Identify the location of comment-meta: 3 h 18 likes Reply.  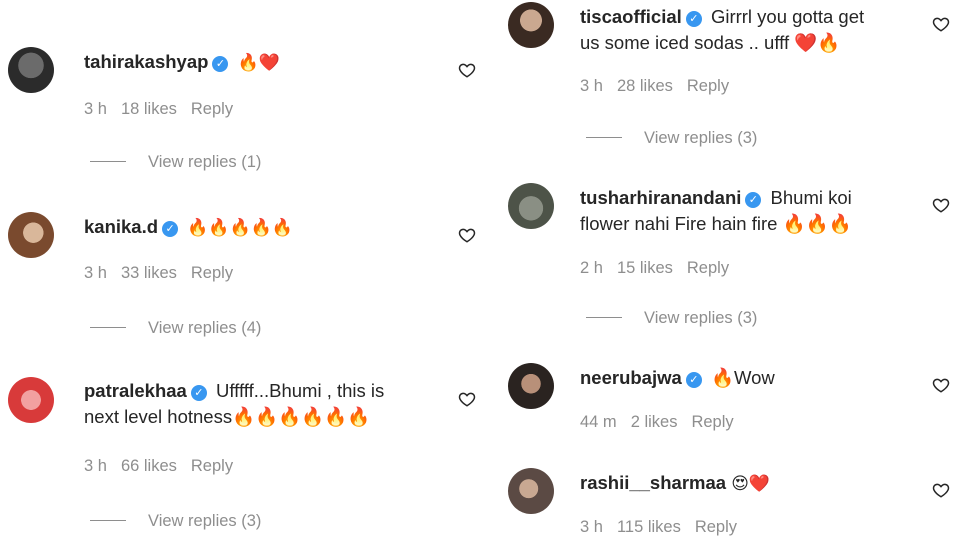
(165, 109).